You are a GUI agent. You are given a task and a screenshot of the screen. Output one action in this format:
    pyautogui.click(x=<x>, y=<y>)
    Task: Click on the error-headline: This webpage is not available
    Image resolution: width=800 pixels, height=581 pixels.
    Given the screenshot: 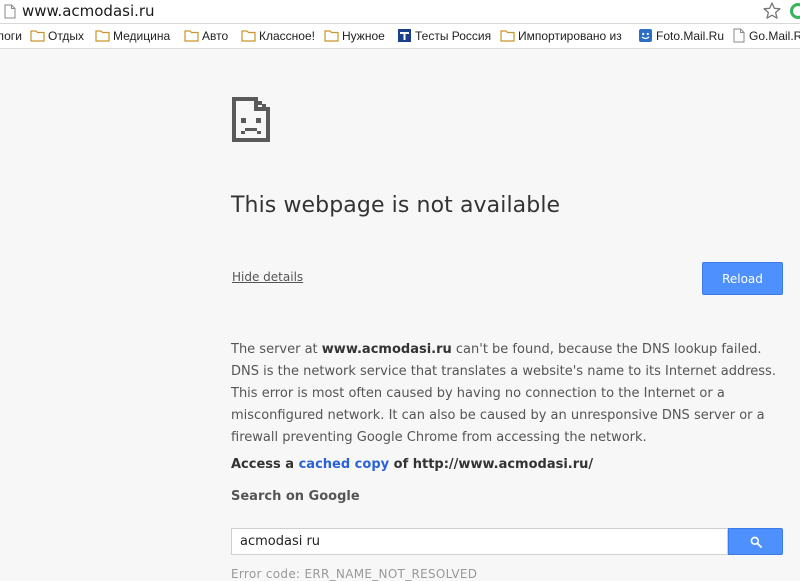 What is the action you would take?
    pyautogui.click(x=396, y=205)
    